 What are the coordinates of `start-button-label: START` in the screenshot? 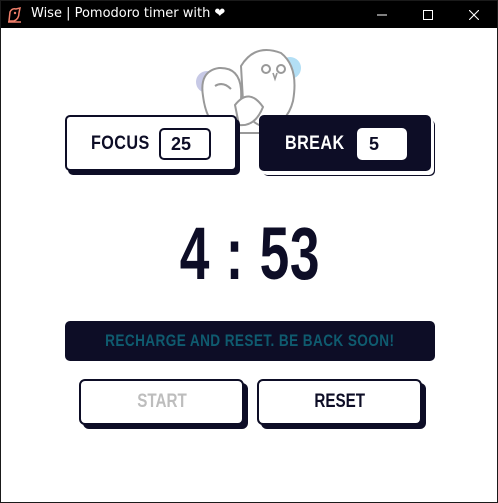 It's located at (161, 401).